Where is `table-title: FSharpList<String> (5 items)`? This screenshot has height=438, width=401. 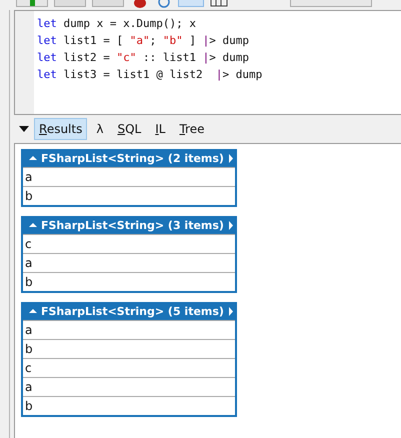 table-title: FSharpList<String> (5 items) is located at coordinates (132, 311).